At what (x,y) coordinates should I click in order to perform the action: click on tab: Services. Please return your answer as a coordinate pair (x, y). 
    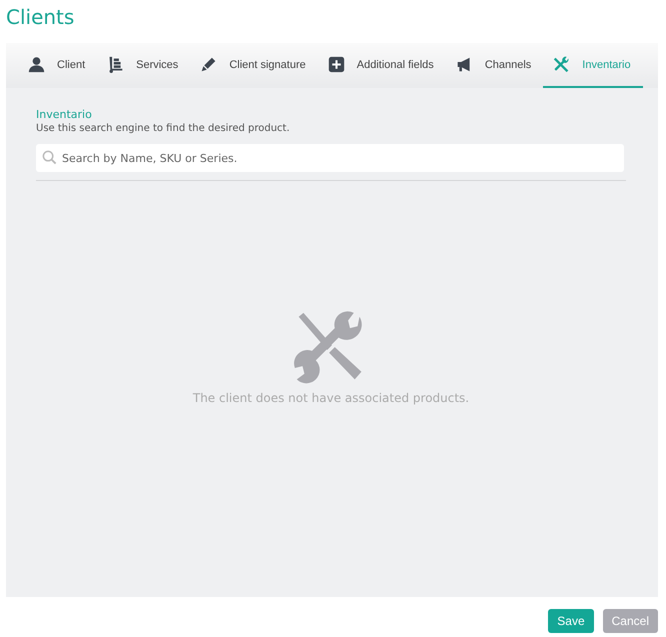
    Looking at the image, I should click on (143, 65).